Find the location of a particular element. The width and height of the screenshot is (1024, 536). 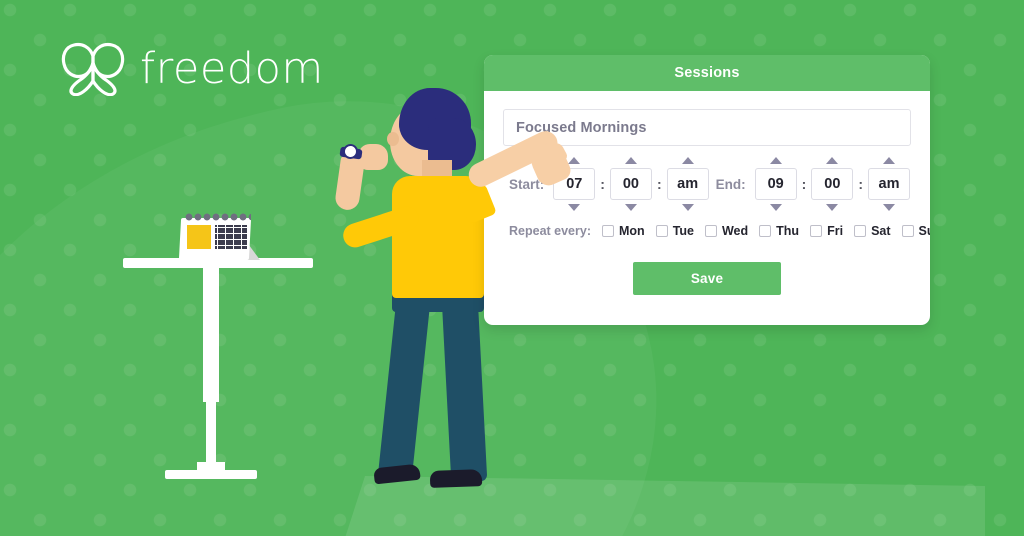

repeat-label: Repeat every: is located at coordinates (550, 231).